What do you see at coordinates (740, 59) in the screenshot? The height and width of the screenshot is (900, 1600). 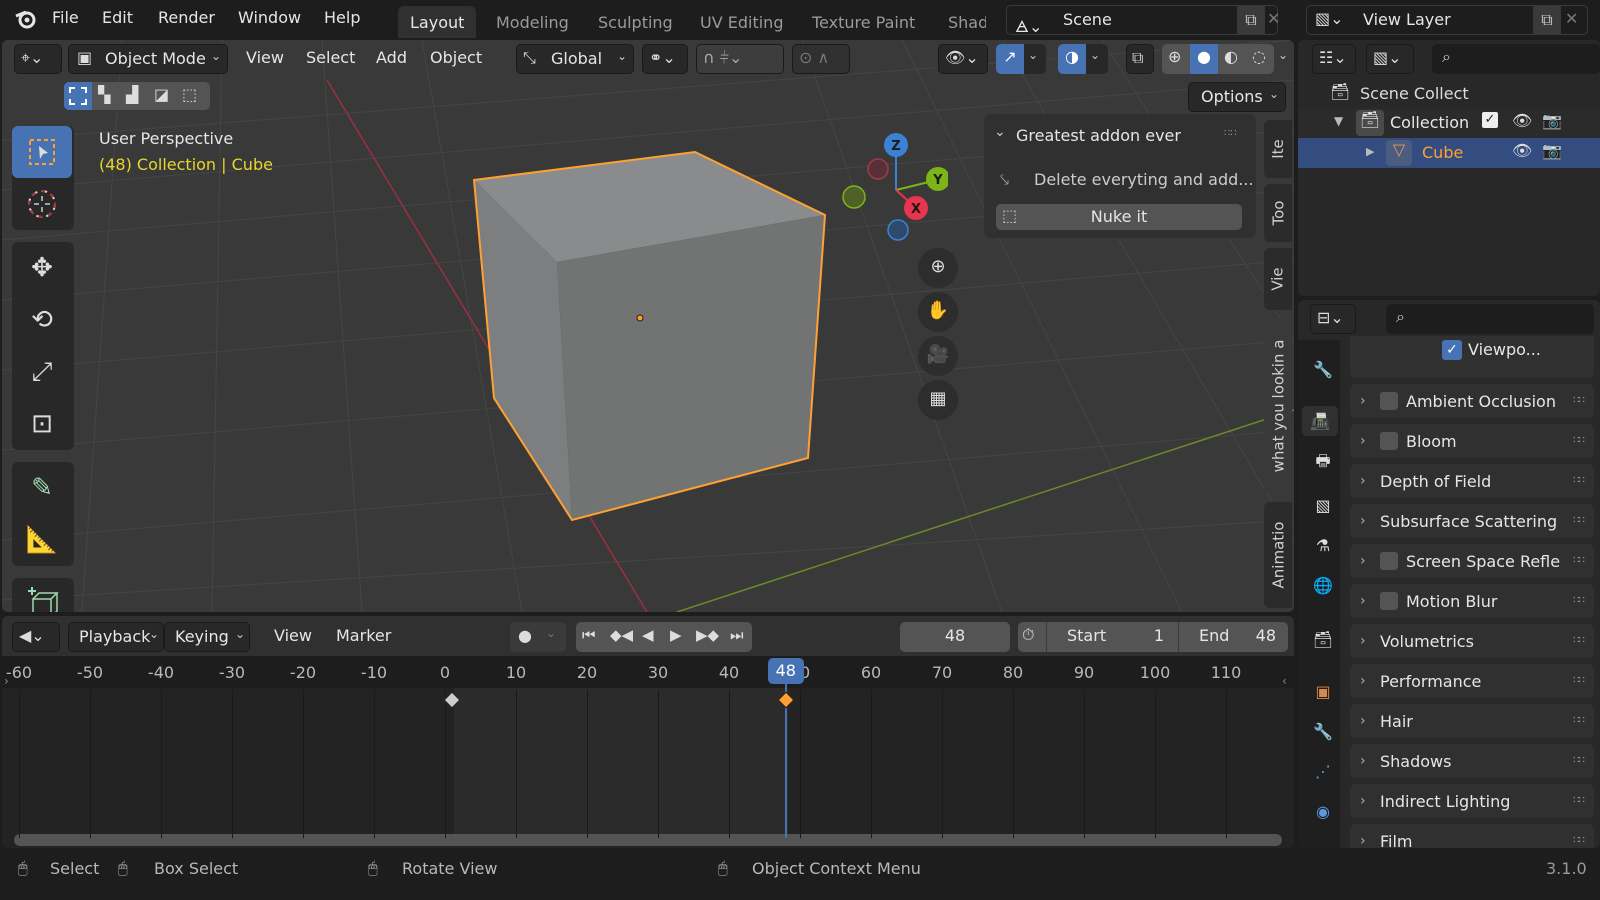 I see `snap-toggle: ∩ ⫩⌄` at bounding box center [740, 59].